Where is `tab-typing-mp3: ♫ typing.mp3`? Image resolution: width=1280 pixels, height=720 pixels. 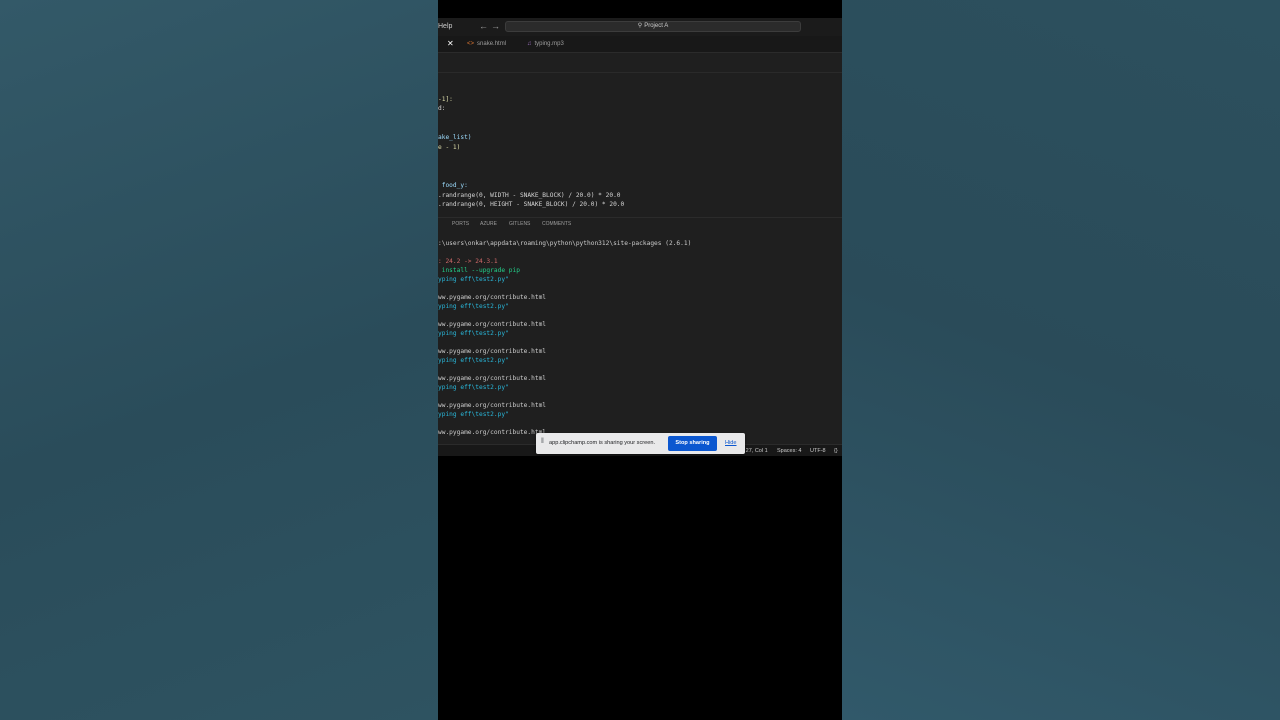
tab-typing-mp3: ♫ typing.mp3 is located at coordinates (545, 44).